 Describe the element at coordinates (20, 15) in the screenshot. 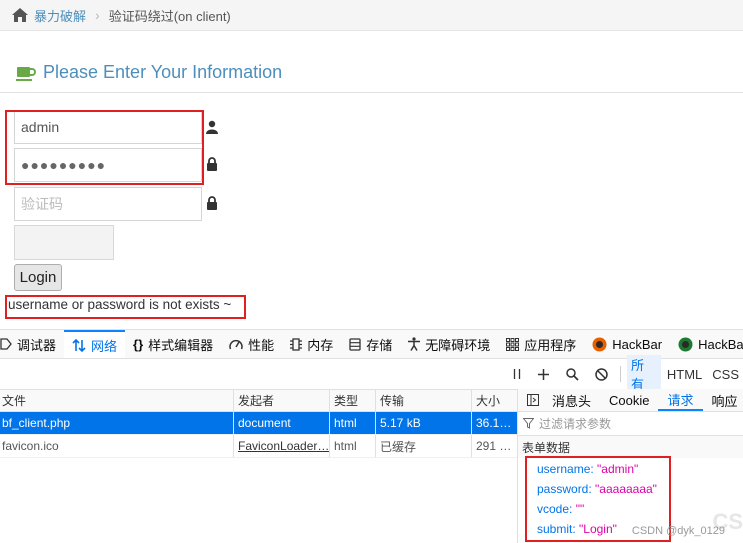

I see `home-icon` at that location.